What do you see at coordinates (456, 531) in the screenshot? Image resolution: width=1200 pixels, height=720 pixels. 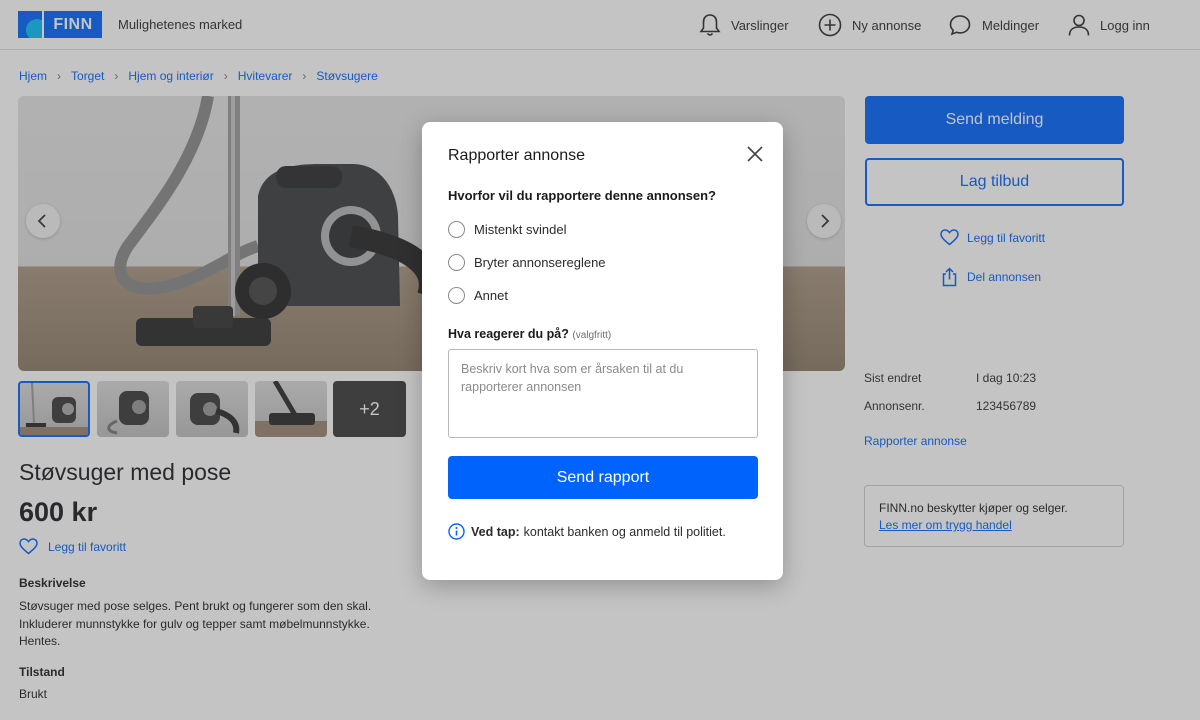 I see `info-icon` at bounding box center [456, 531].